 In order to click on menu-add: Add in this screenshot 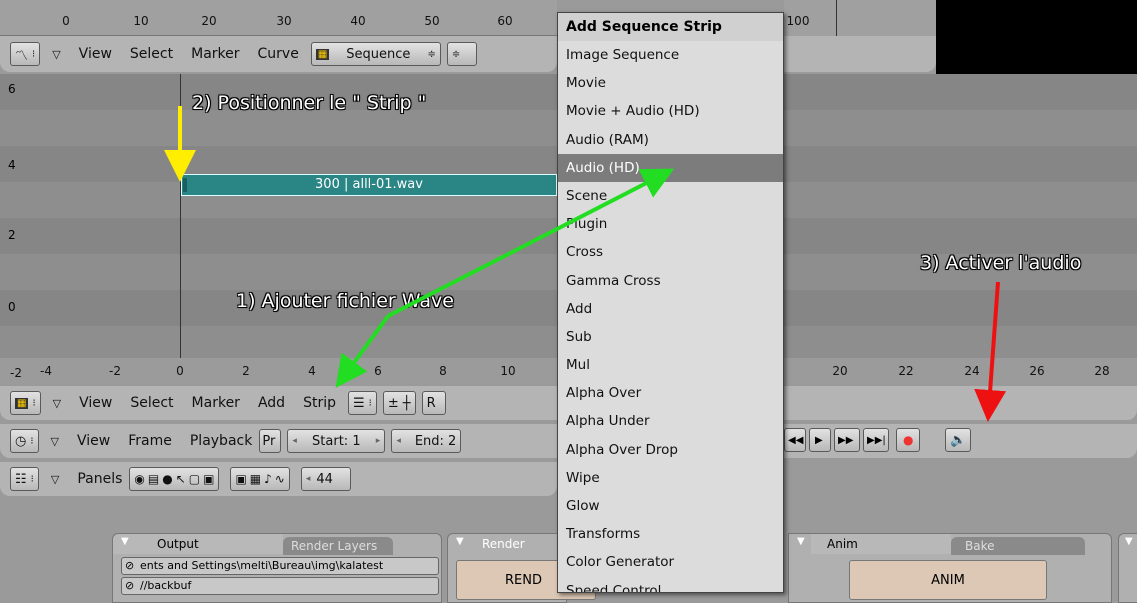, I will do `click(271, 403)`.